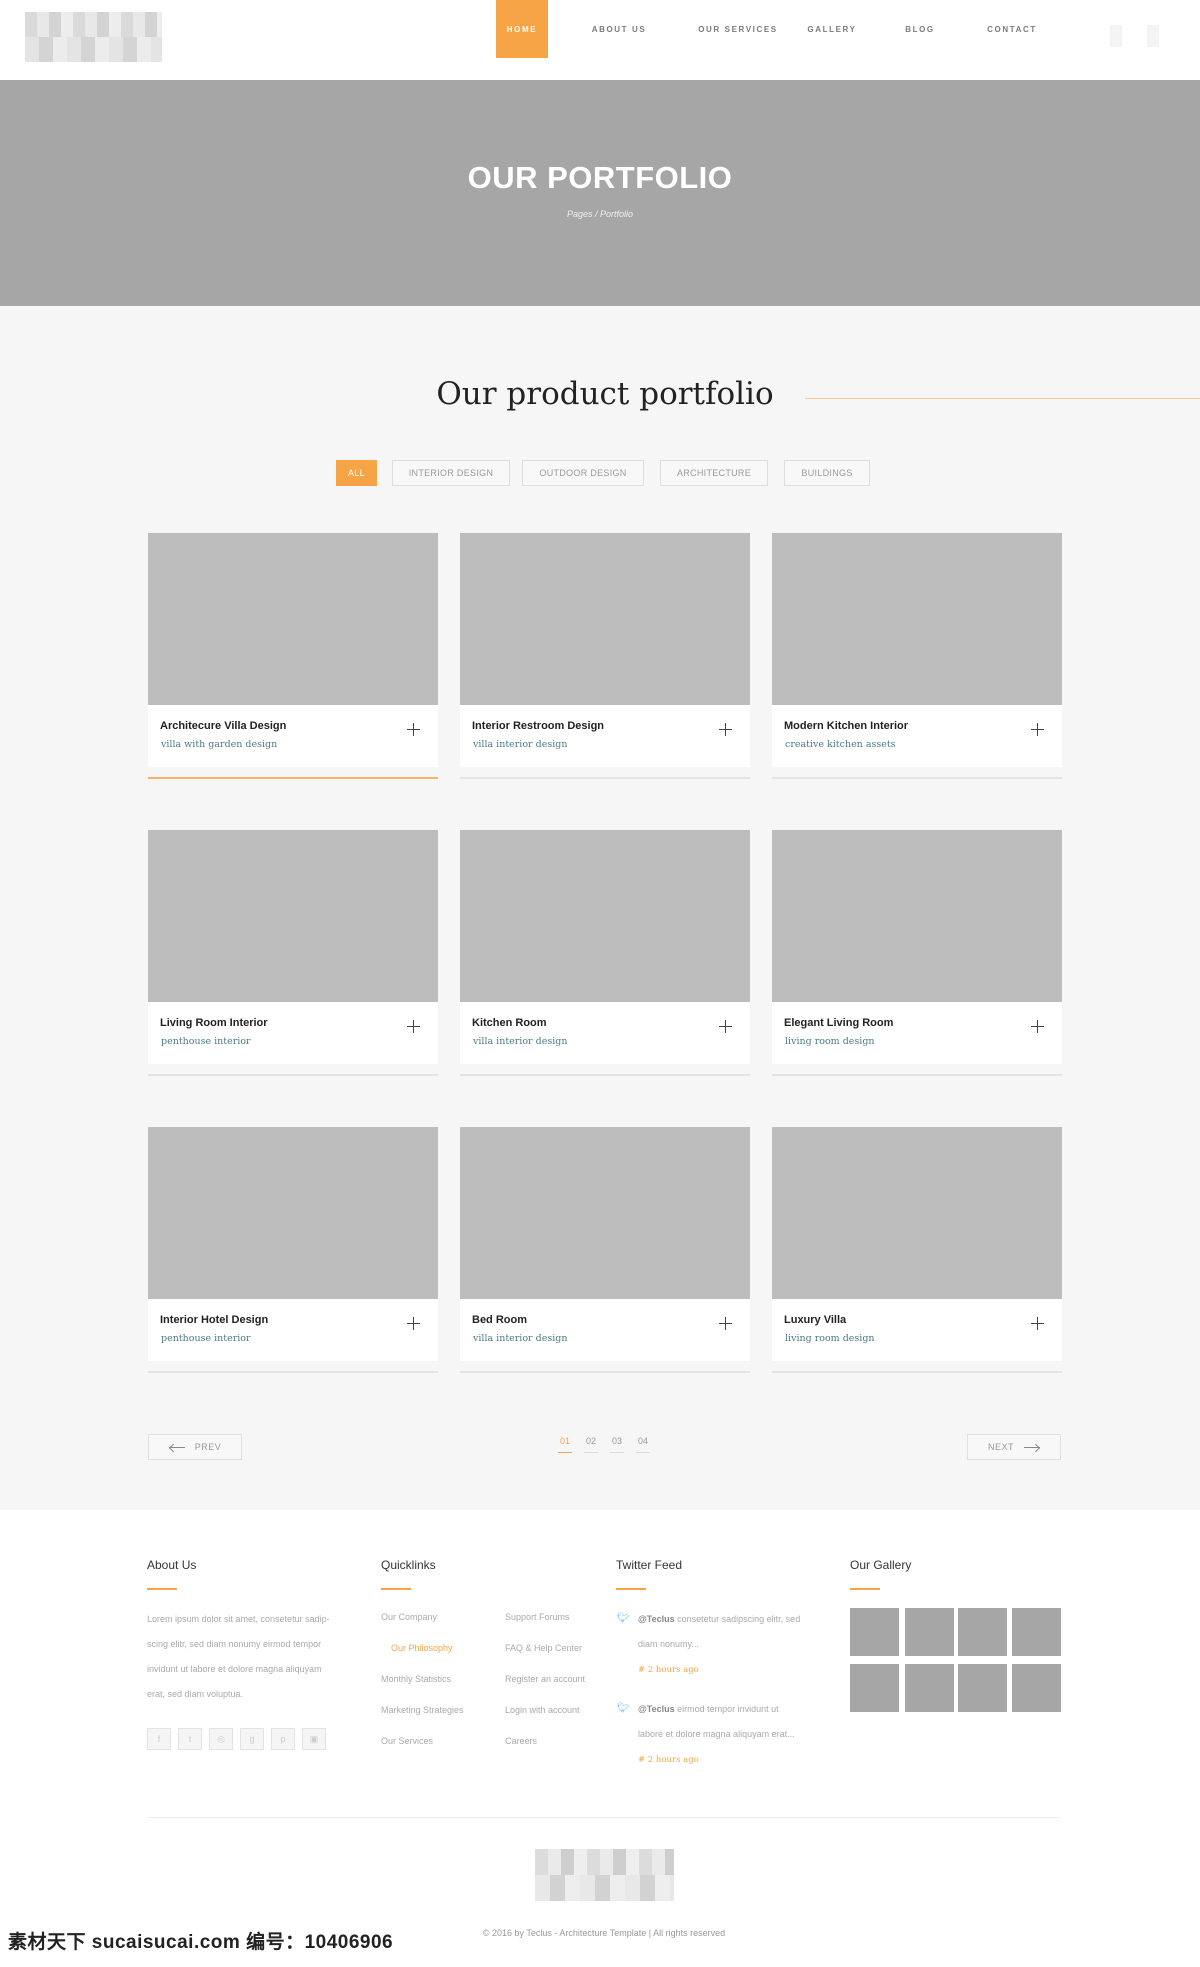 This screenshot has height=1967, width=1200. What do you see at coordinates (565, 1444) in the screenshot?
I see `page-link: 01` at bounding box center [565, 1444].